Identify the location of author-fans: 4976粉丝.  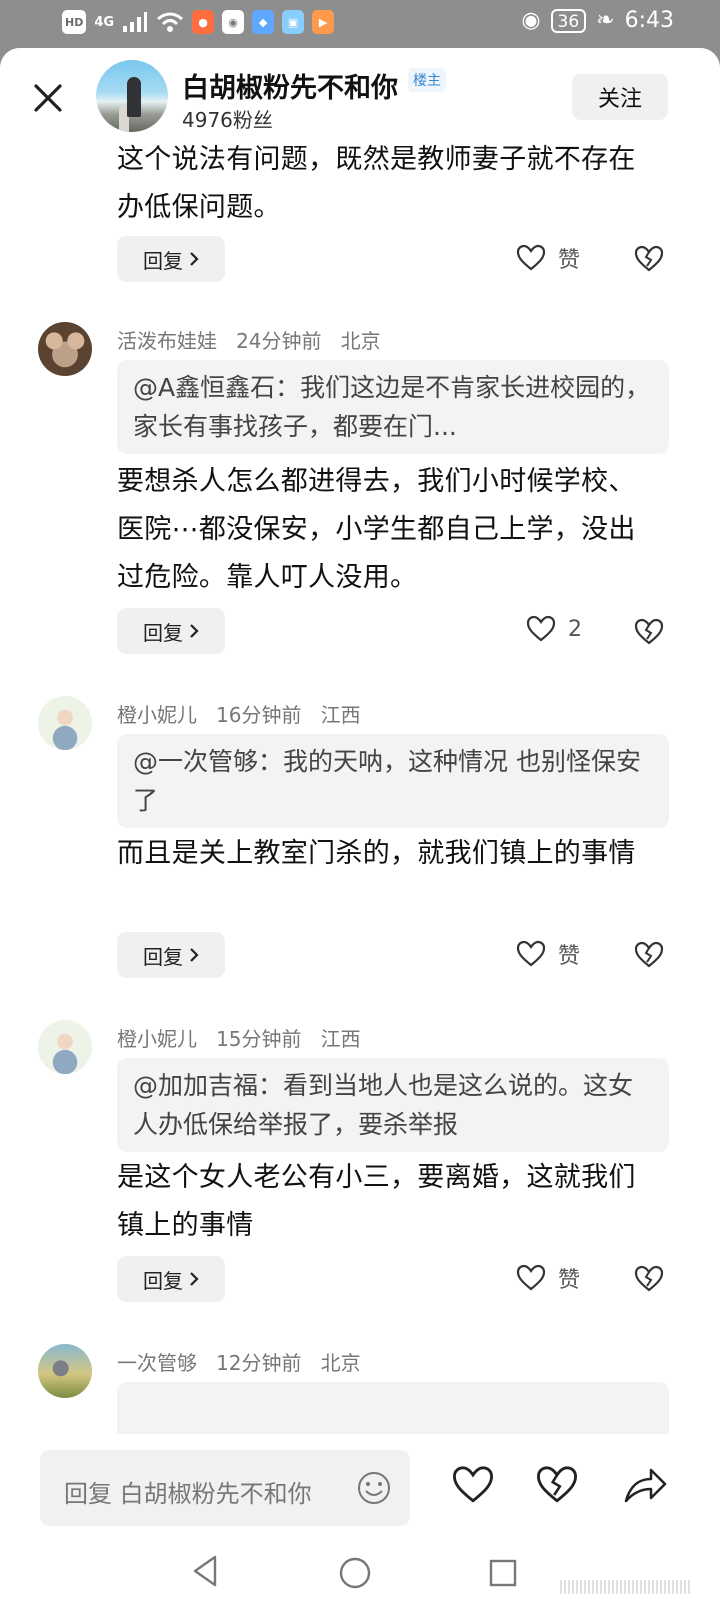
(227, 120).